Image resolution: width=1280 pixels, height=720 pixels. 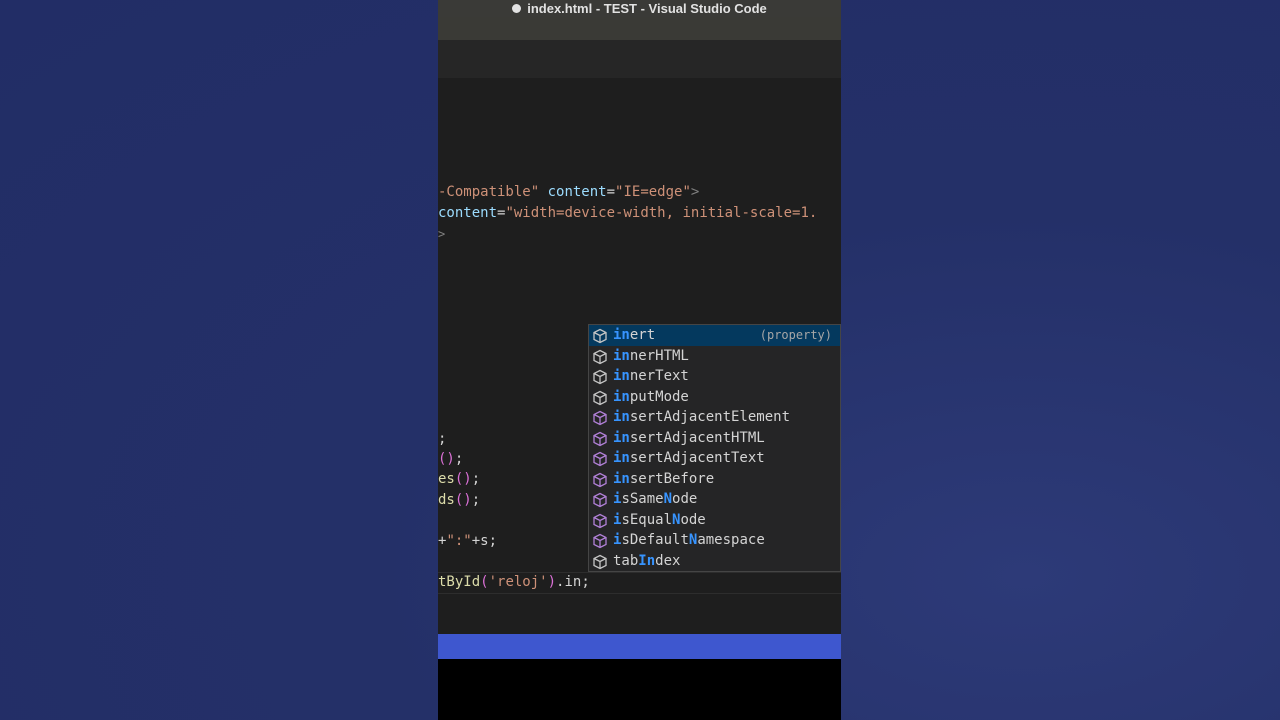 I want to click on suggestion-item: insertBefore, so click(x=714, y=479).